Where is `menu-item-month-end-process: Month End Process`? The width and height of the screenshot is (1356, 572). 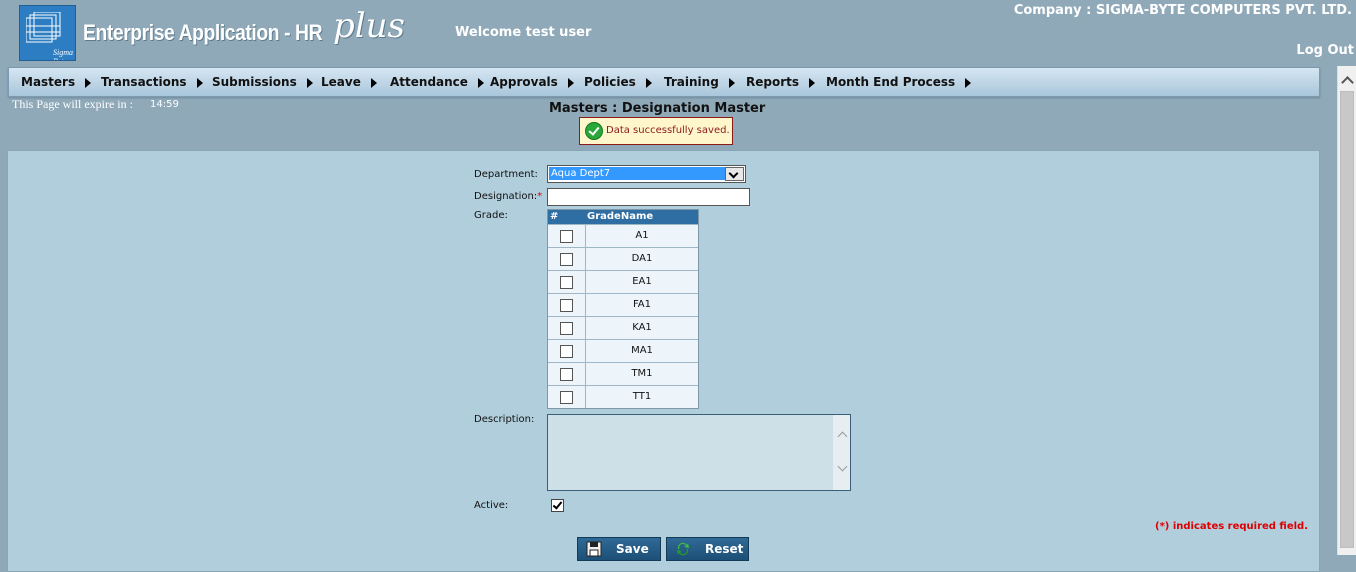 menu-item-month-end-process: Month End Process is located at coordinates (899, 82).